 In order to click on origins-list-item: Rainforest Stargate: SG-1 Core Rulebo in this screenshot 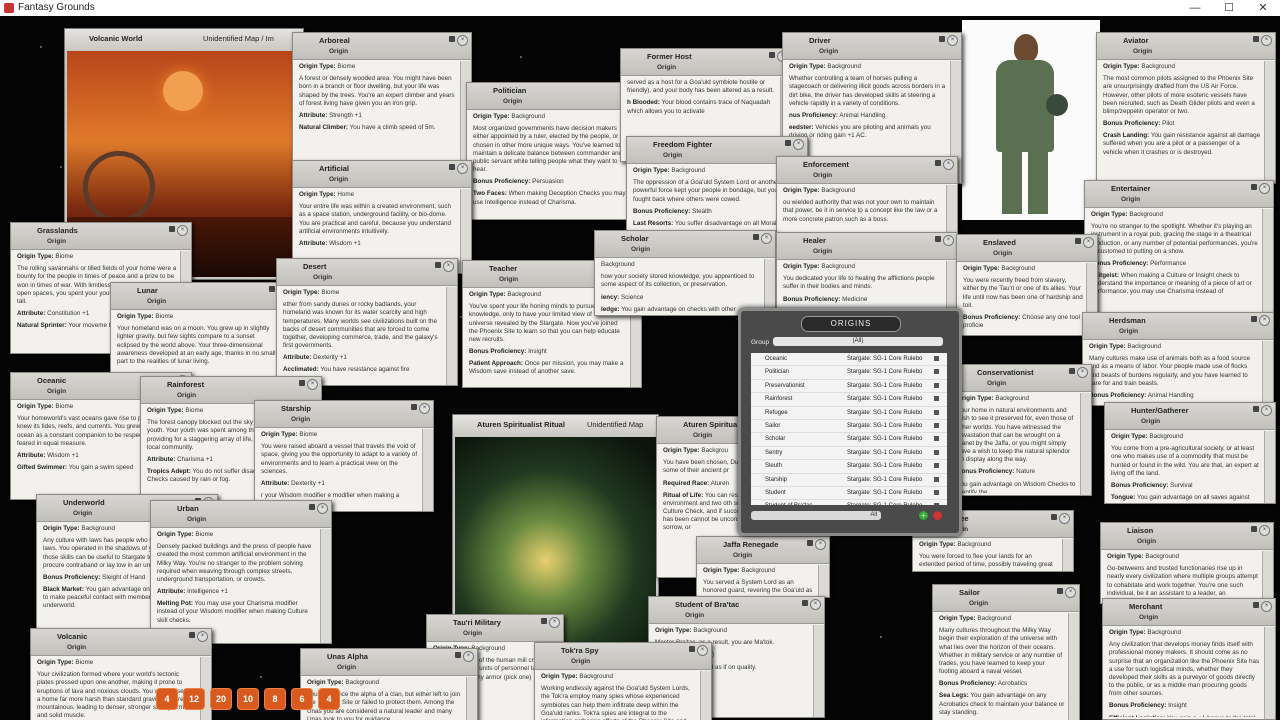, I will do `click(849, 400)`.